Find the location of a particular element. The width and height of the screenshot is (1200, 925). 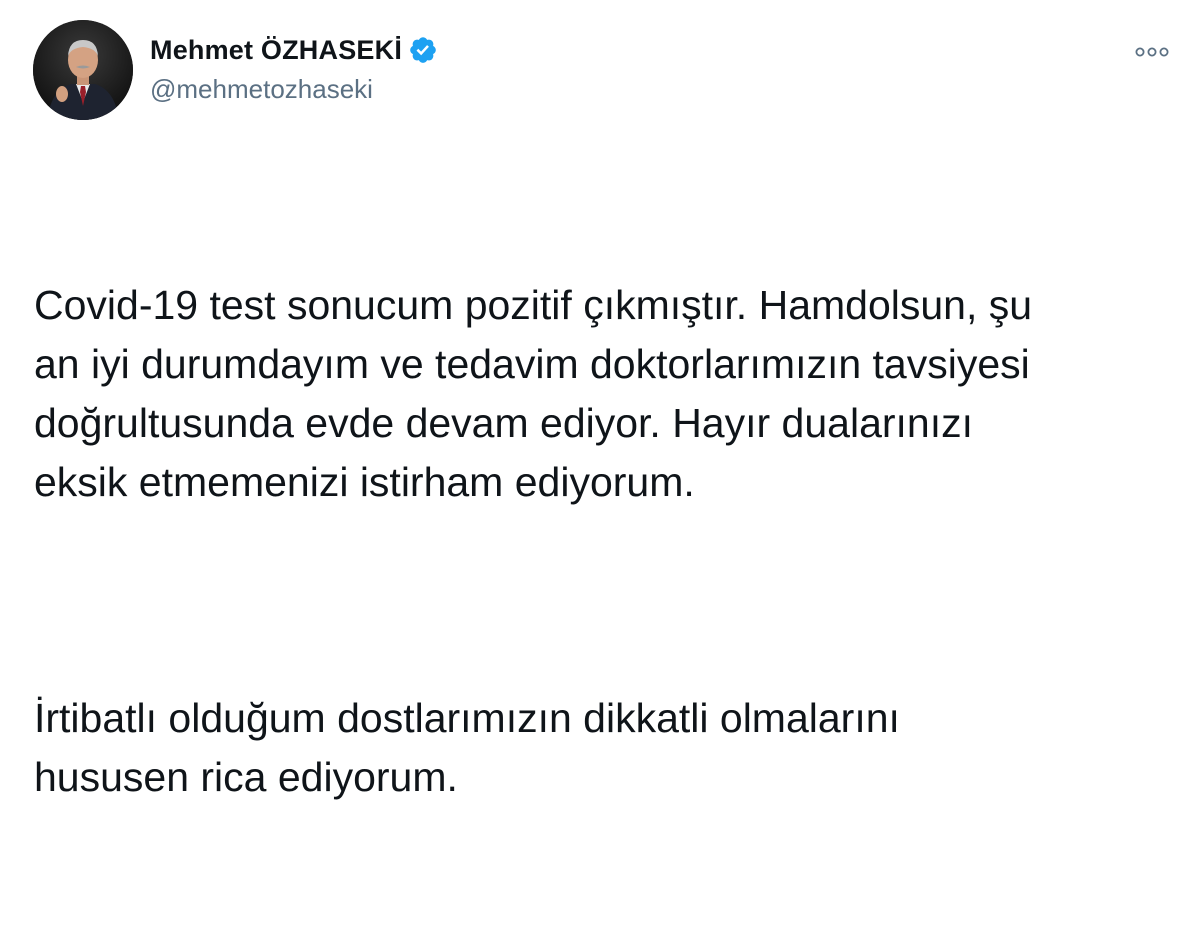

author-info: Mehmet ÖZHASEKİ @mehmetozhaseki is located at coordinates (294, 68).